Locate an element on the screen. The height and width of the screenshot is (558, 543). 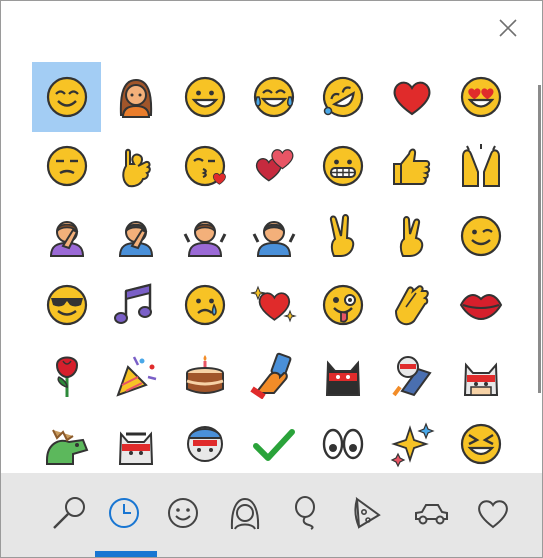
grinning-face-icon is located at coordinates (204, 96).